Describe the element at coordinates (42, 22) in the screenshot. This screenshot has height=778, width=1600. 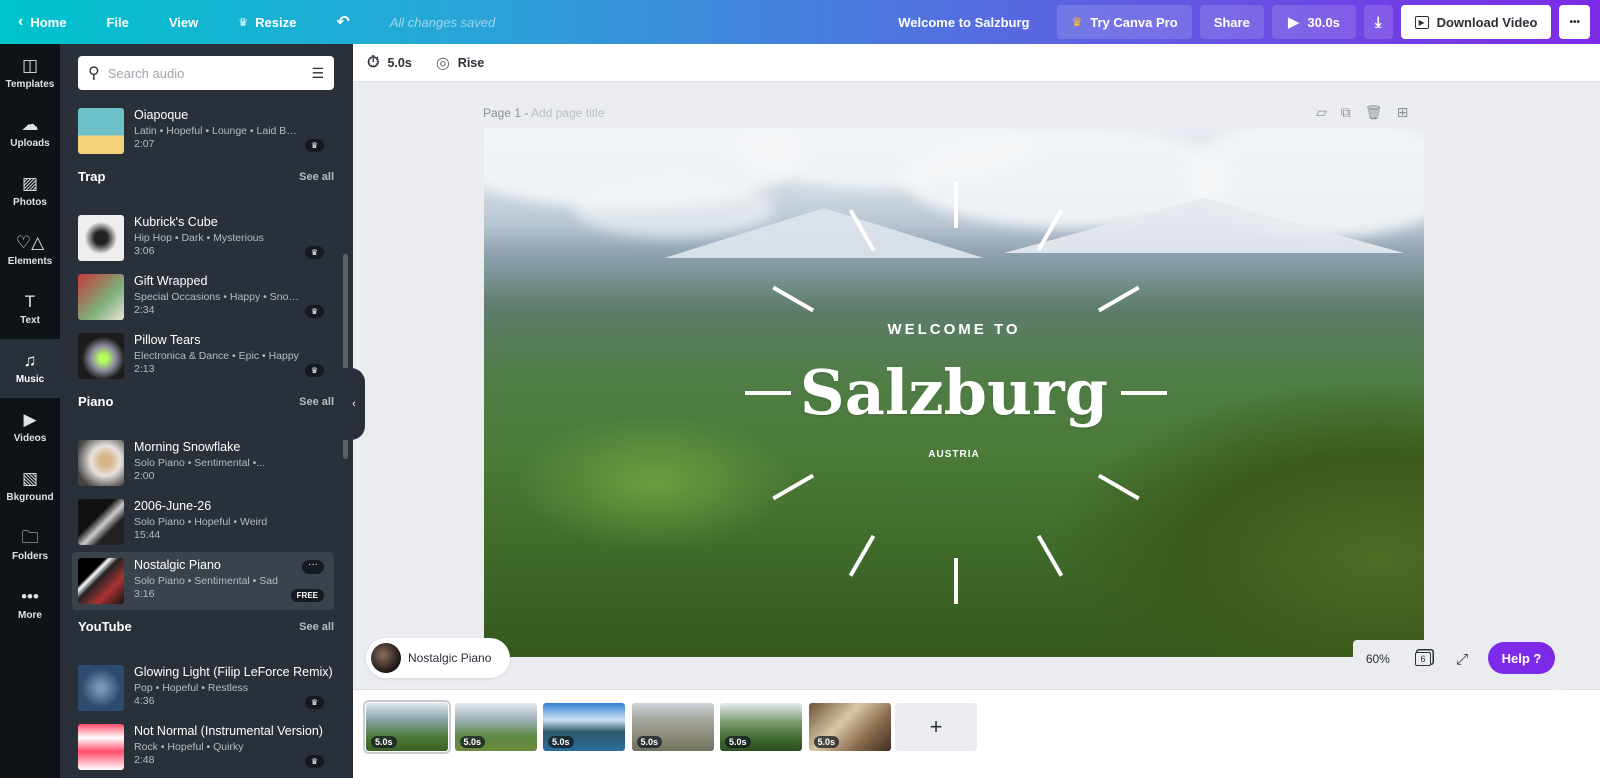
I see `home-button: ‹ Home` at that location.